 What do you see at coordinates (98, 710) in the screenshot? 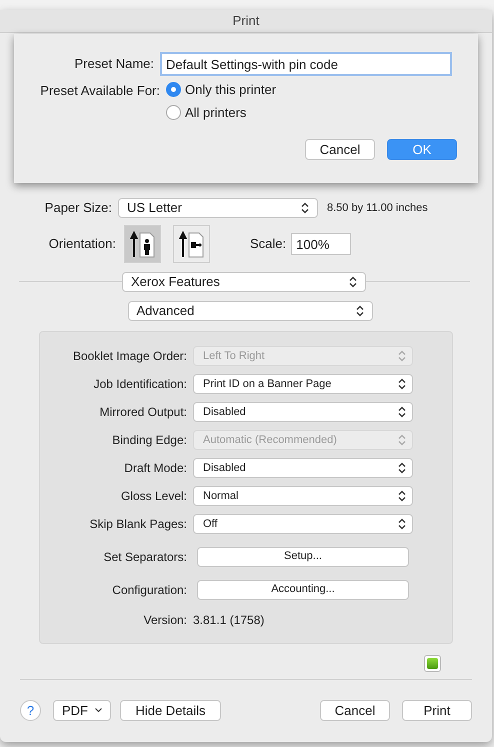
I see `caret-icon` at bounding box center [98, 710].